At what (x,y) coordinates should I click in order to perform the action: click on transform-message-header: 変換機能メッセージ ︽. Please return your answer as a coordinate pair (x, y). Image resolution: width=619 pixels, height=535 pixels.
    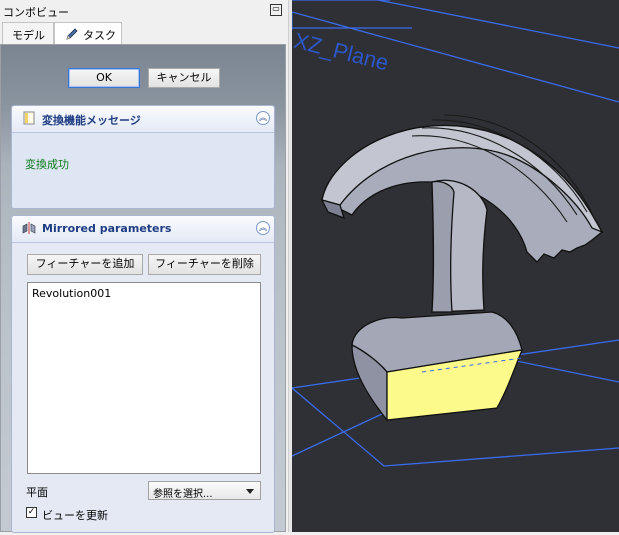
    Looking at the image, I should click on (143, 119).